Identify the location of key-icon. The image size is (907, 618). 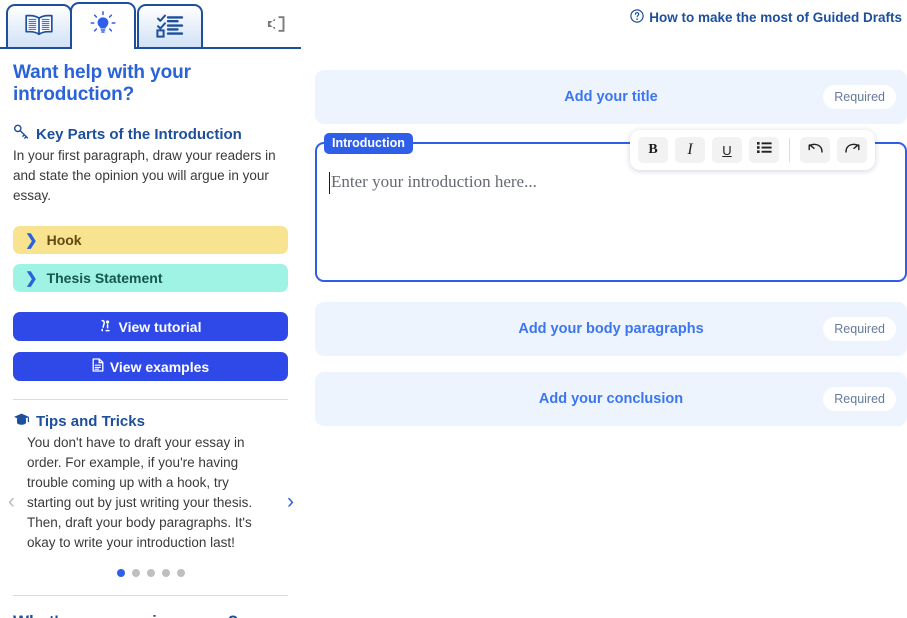
(21, 134).